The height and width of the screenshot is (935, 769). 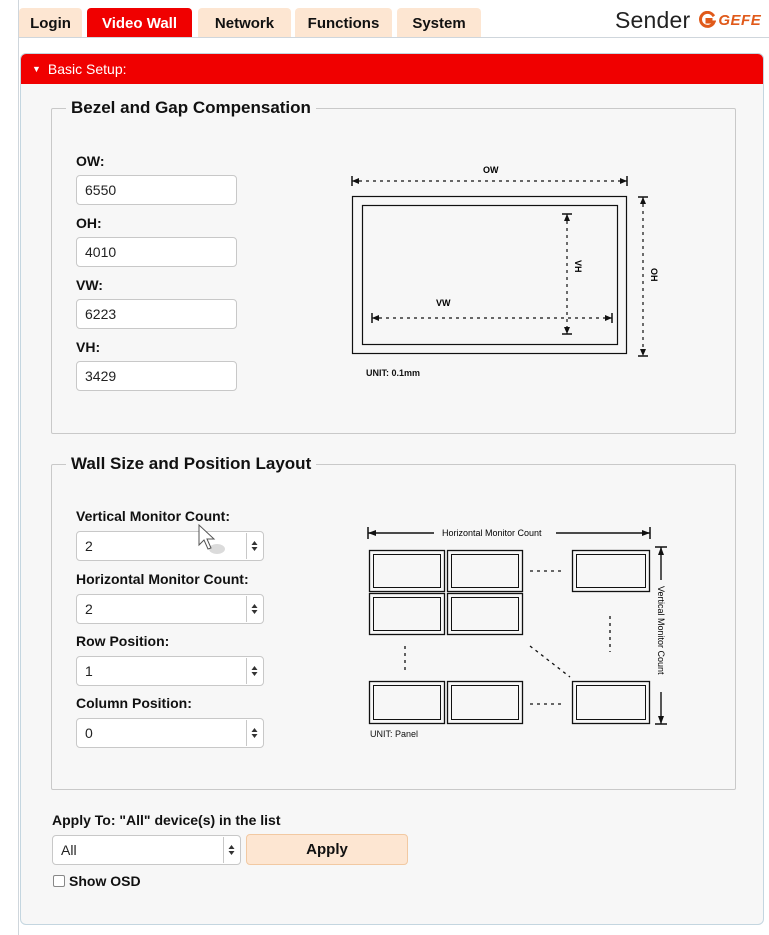 What do you see at coordinates (443, 303) in the screenshot?
I see `vw-diagram-label: VW` at bounding box center [443, 303].